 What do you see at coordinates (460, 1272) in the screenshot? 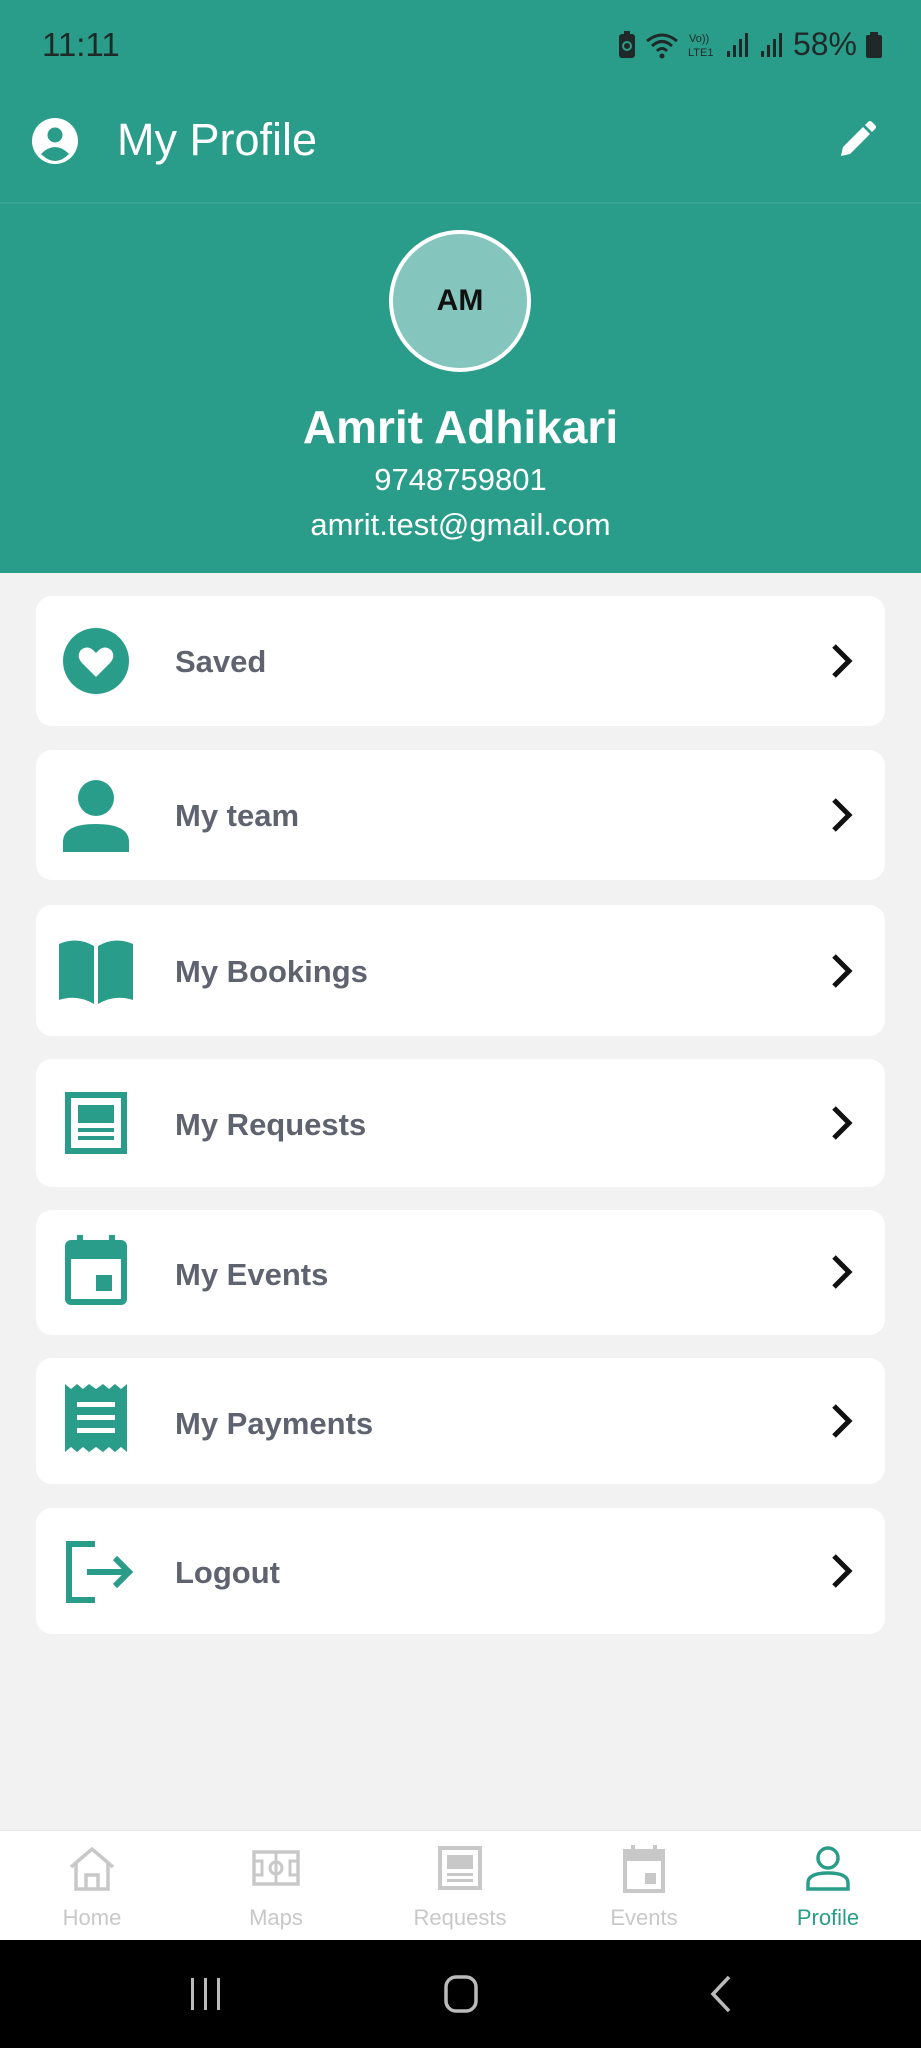
I see `menu-item-my-events: My Events` at bounding box center [460, 1272].